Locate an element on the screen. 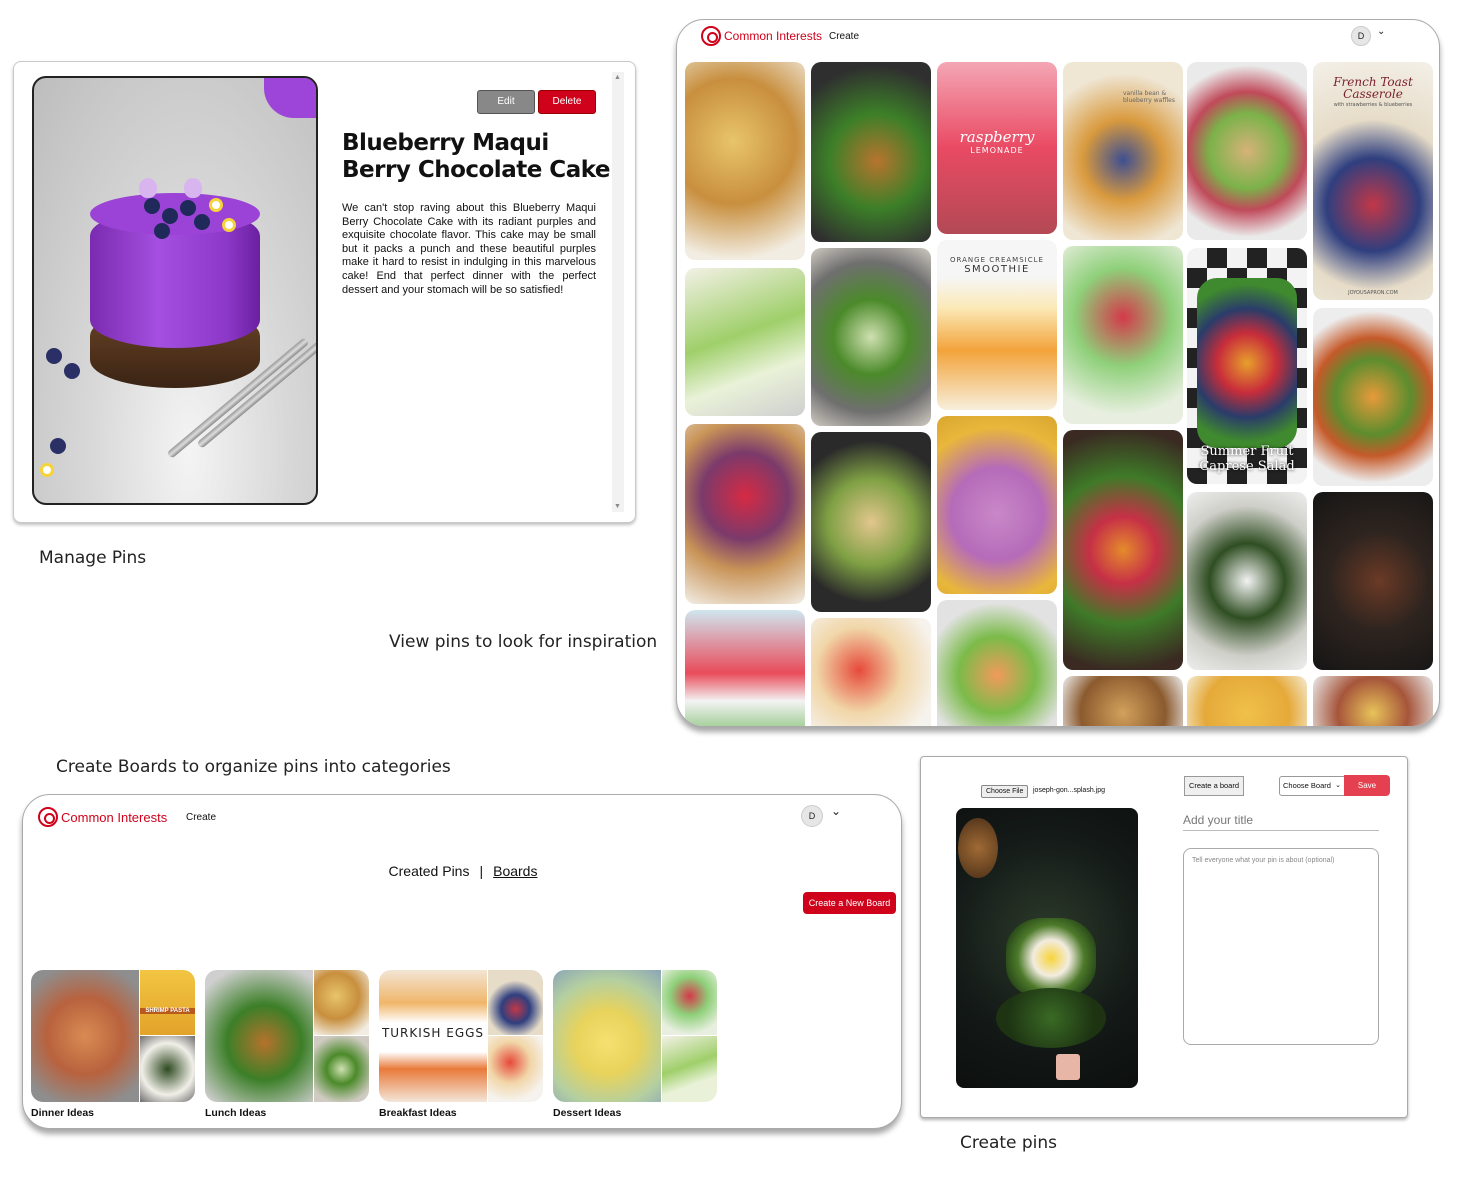  scrollbar: ▲ ▼ is located at coordinates (618, 292).